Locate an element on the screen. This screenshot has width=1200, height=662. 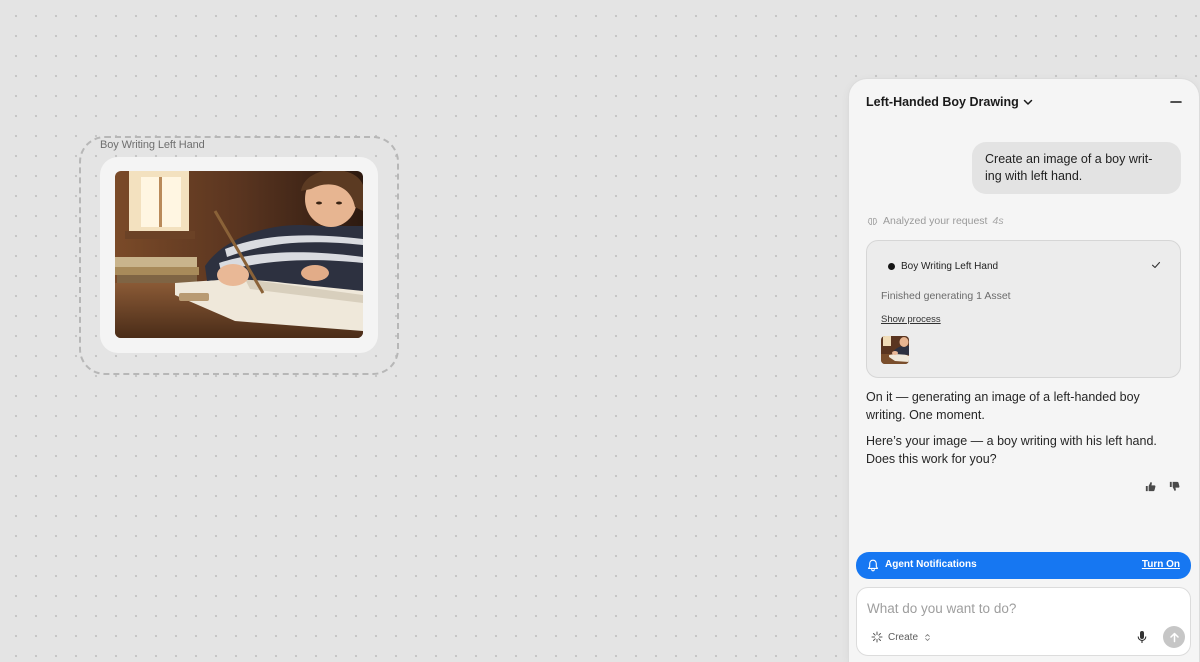
mode-selector: Create is located at coordinates (901, 637).